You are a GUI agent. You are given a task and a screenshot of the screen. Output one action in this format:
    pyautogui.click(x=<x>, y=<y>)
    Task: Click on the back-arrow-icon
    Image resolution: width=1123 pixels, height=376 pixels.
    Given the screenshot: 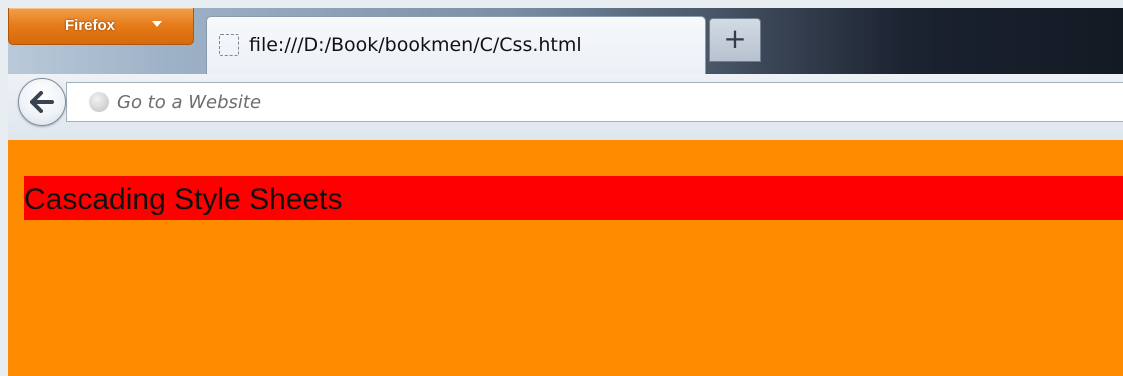 What is the action you would take?
    pyautogui.click(x=42, y=102)
    